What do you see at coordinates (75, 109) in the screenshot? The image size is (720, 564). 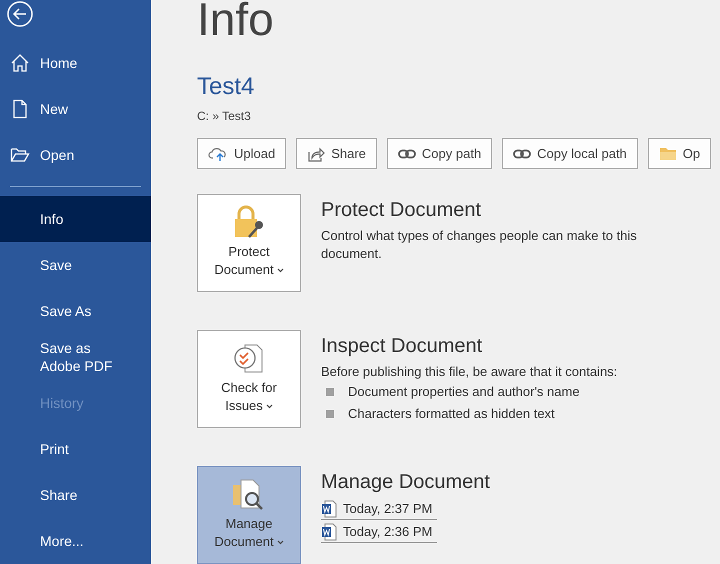 I see `sidebar-item: New` at bounding box center [75, 109].